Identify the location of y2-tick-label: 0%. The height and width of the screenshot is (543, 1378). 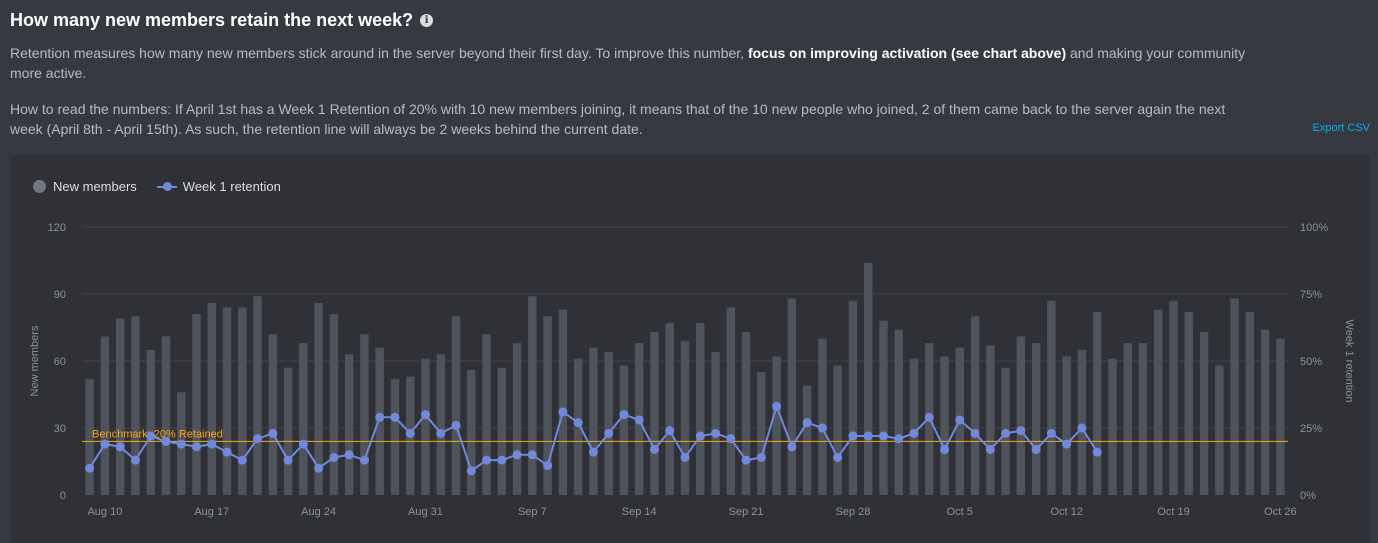
(1308, 496).